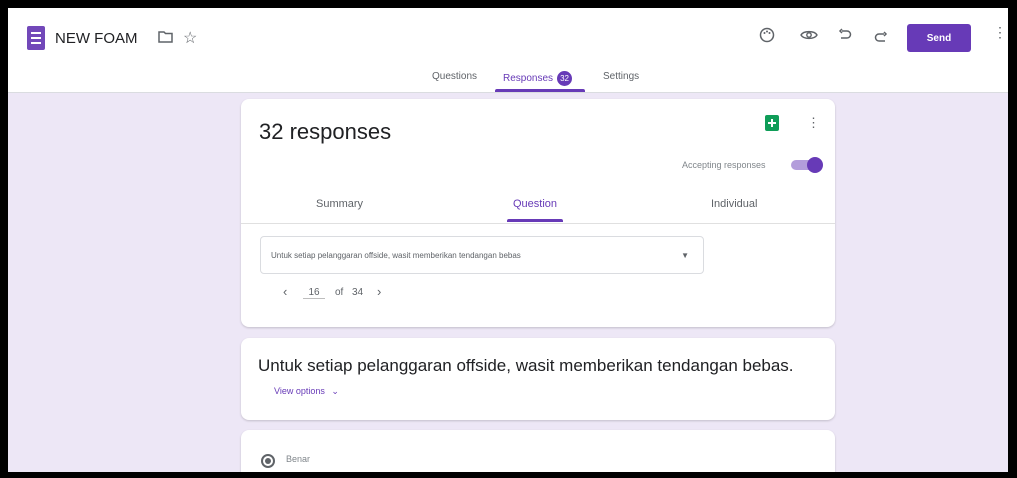 This screenshot has height=478, width=1017. I want to click on pager-total: 34, so click(358, 292).